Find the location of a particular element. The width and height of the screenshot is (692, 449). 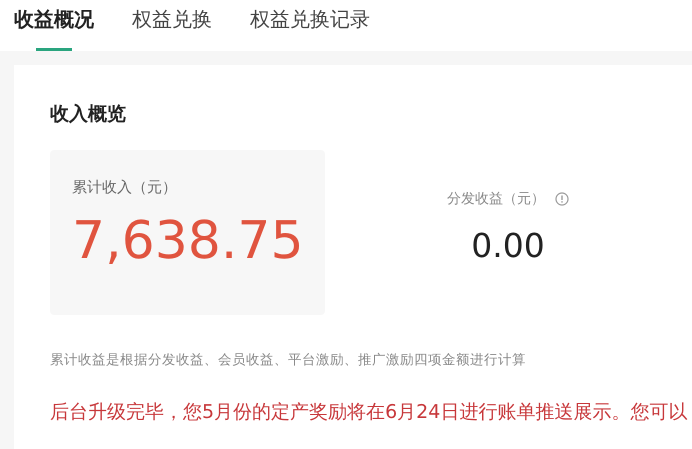

section-title: 收入概览 is located at coordinates (88, 114).